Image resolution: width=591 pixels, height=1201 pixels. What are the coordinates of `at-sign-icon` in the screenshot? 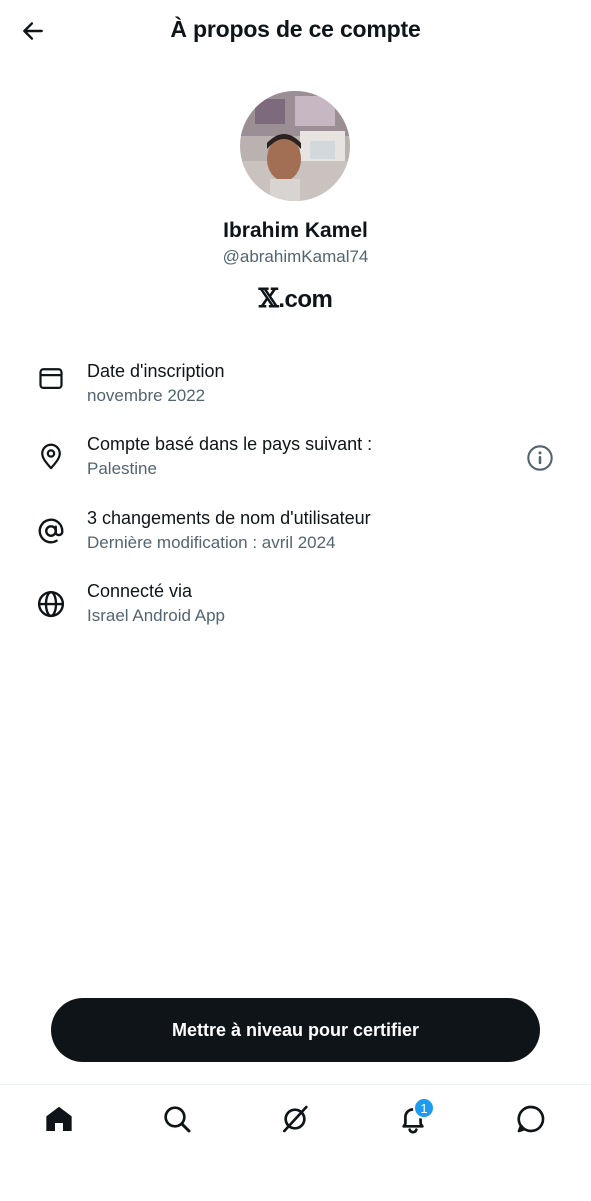 It's located at (51, 531).